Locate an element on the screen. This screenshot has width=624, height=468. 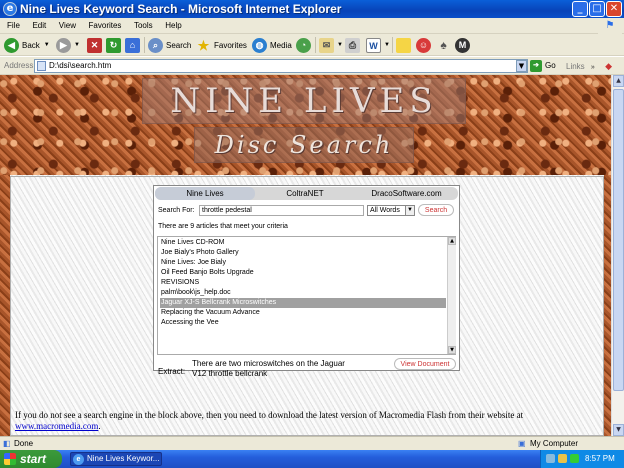
menu-file: File is located at coordinates (13, 26).